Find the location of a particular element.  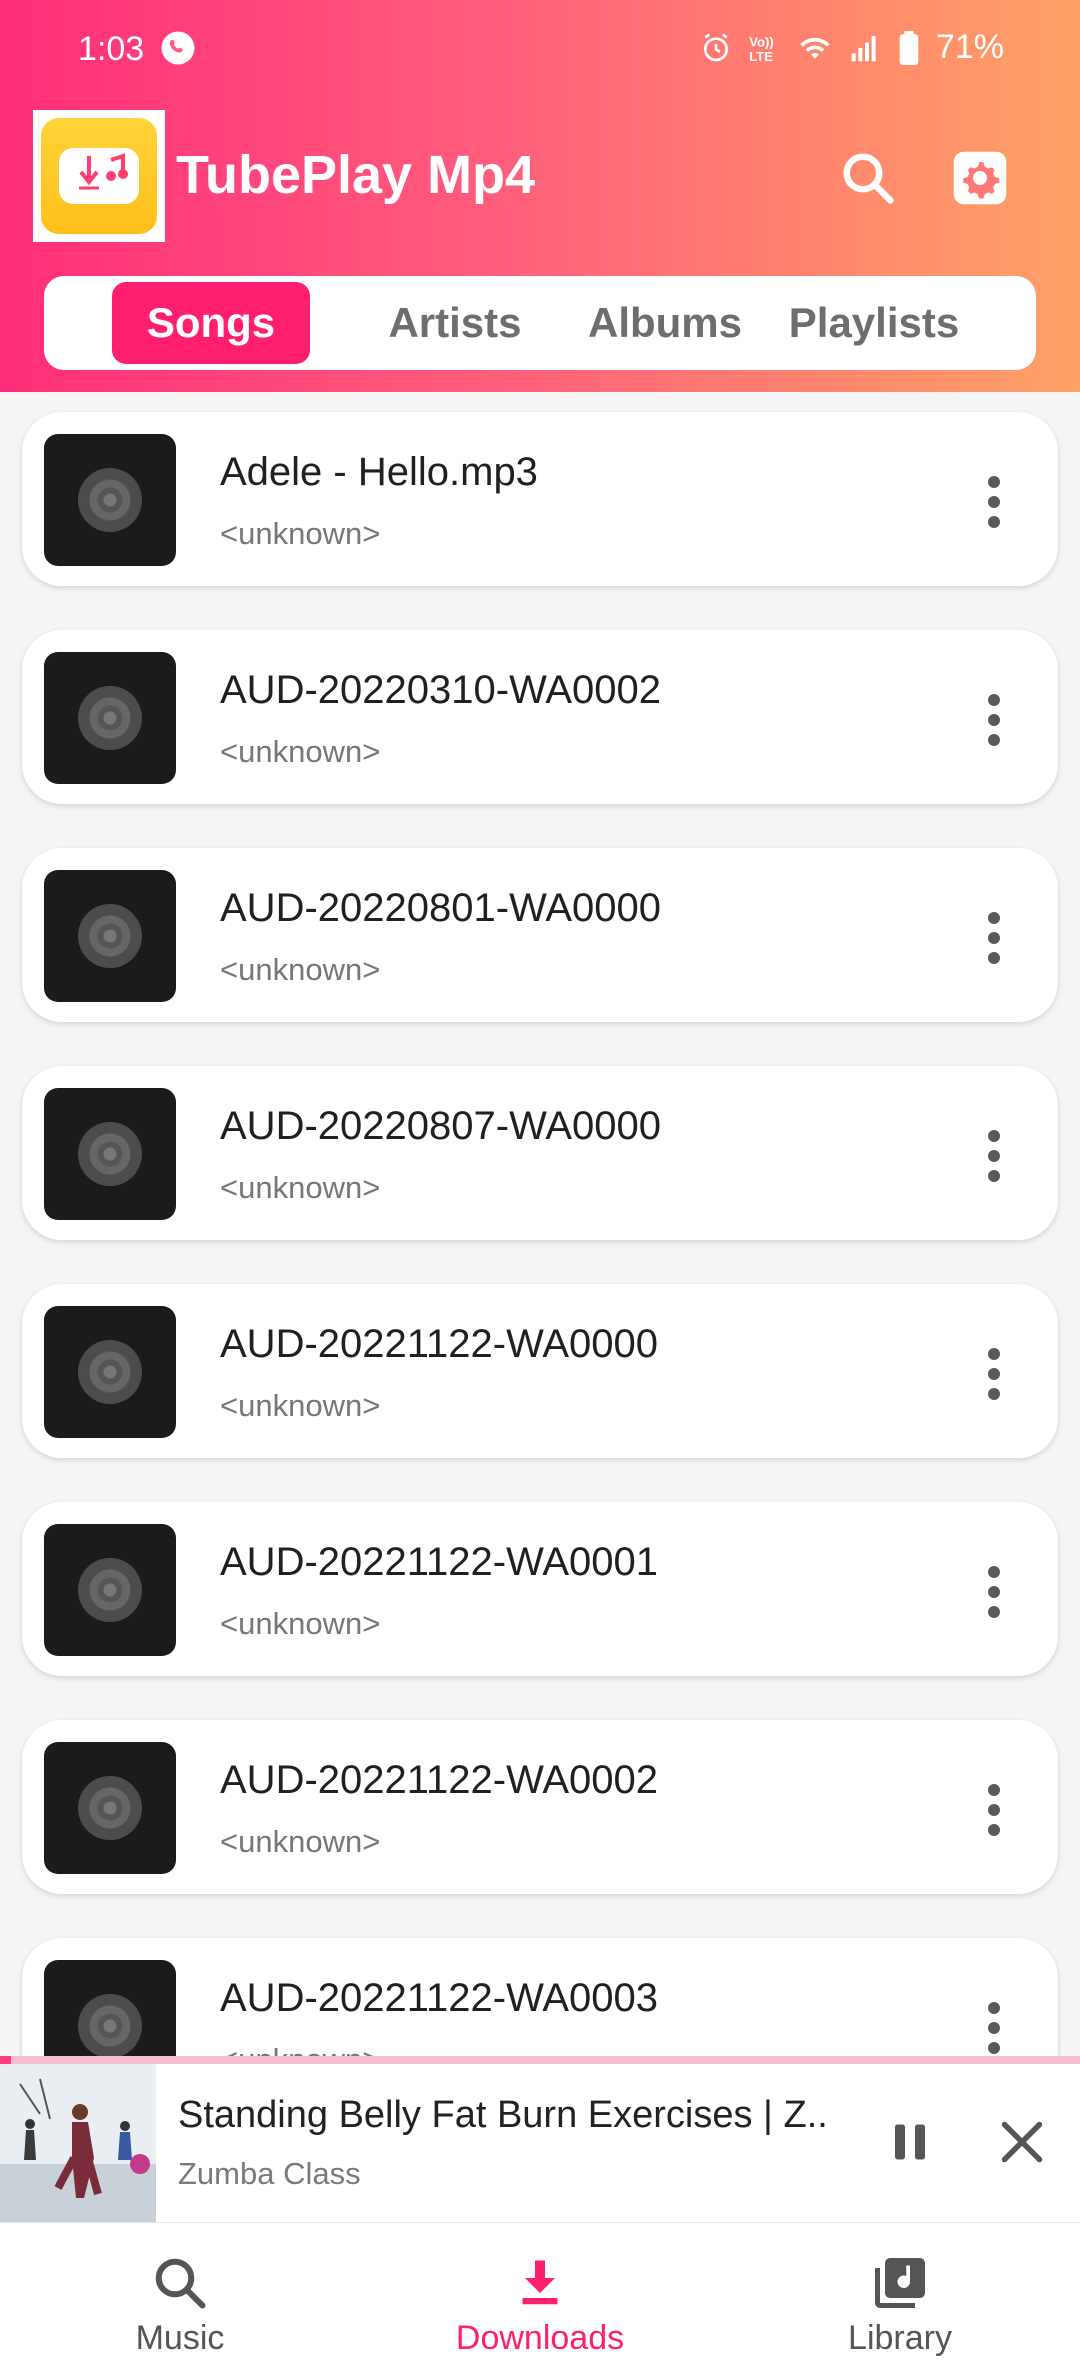

wifi-icon is located at coordinates (815, 48).